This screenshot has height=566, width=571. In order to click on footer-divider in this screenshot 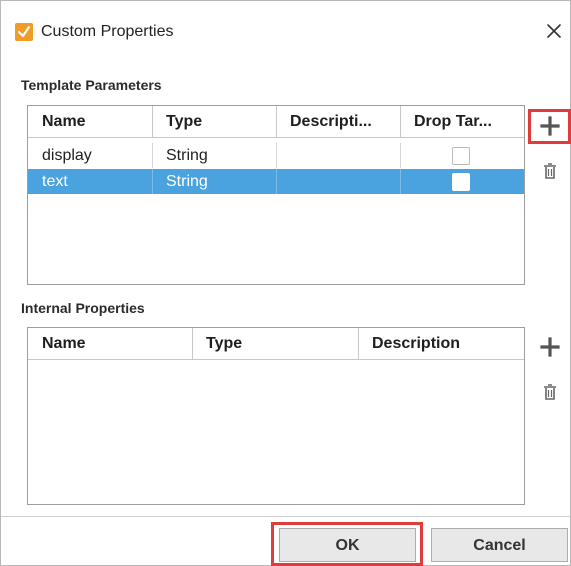, I will do `click(285, 516)`.